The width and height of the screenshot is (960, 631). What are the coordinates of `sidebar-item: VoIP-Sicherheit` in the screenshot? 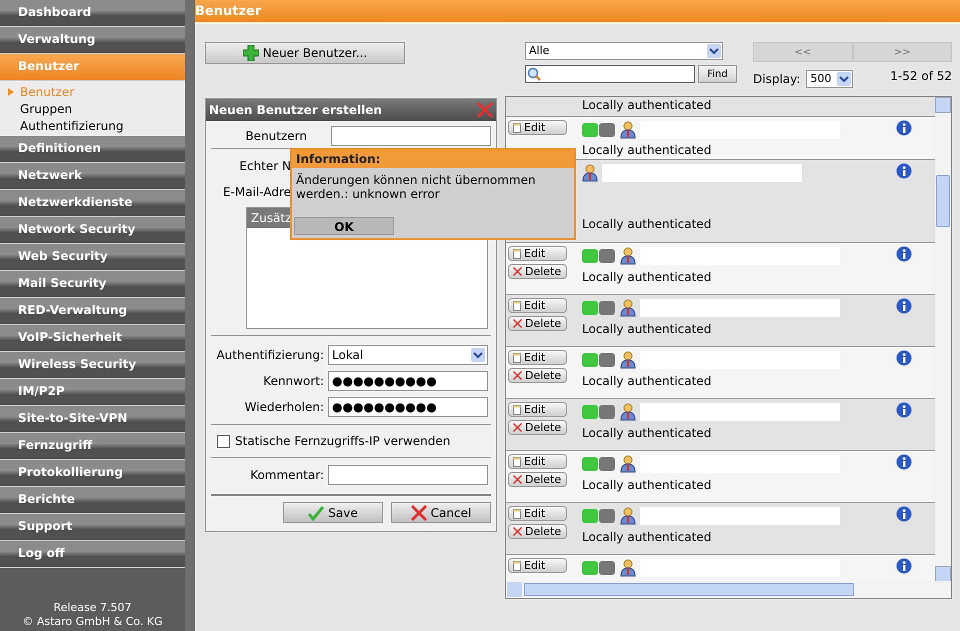 It's located at (92, 338).